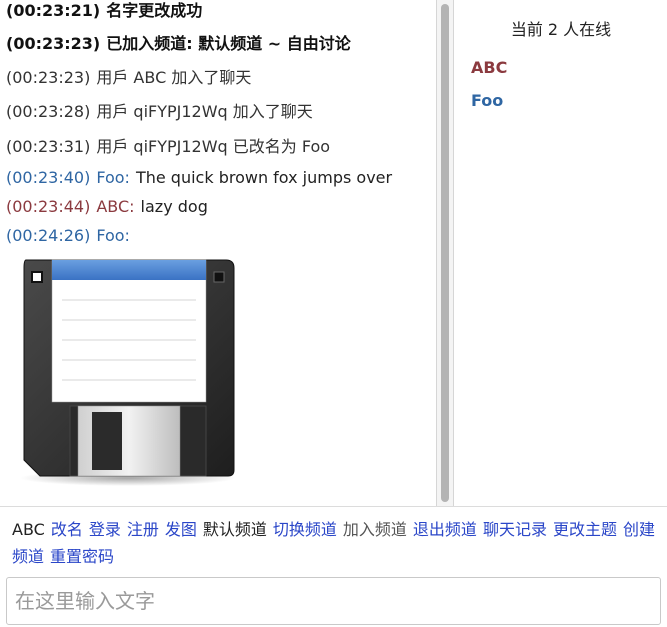 This screenshot has width=667, height=627. I want to click on message-text: 用戶 qiFYPJ12Wq 已改名为 Foo, so click(213, 146).